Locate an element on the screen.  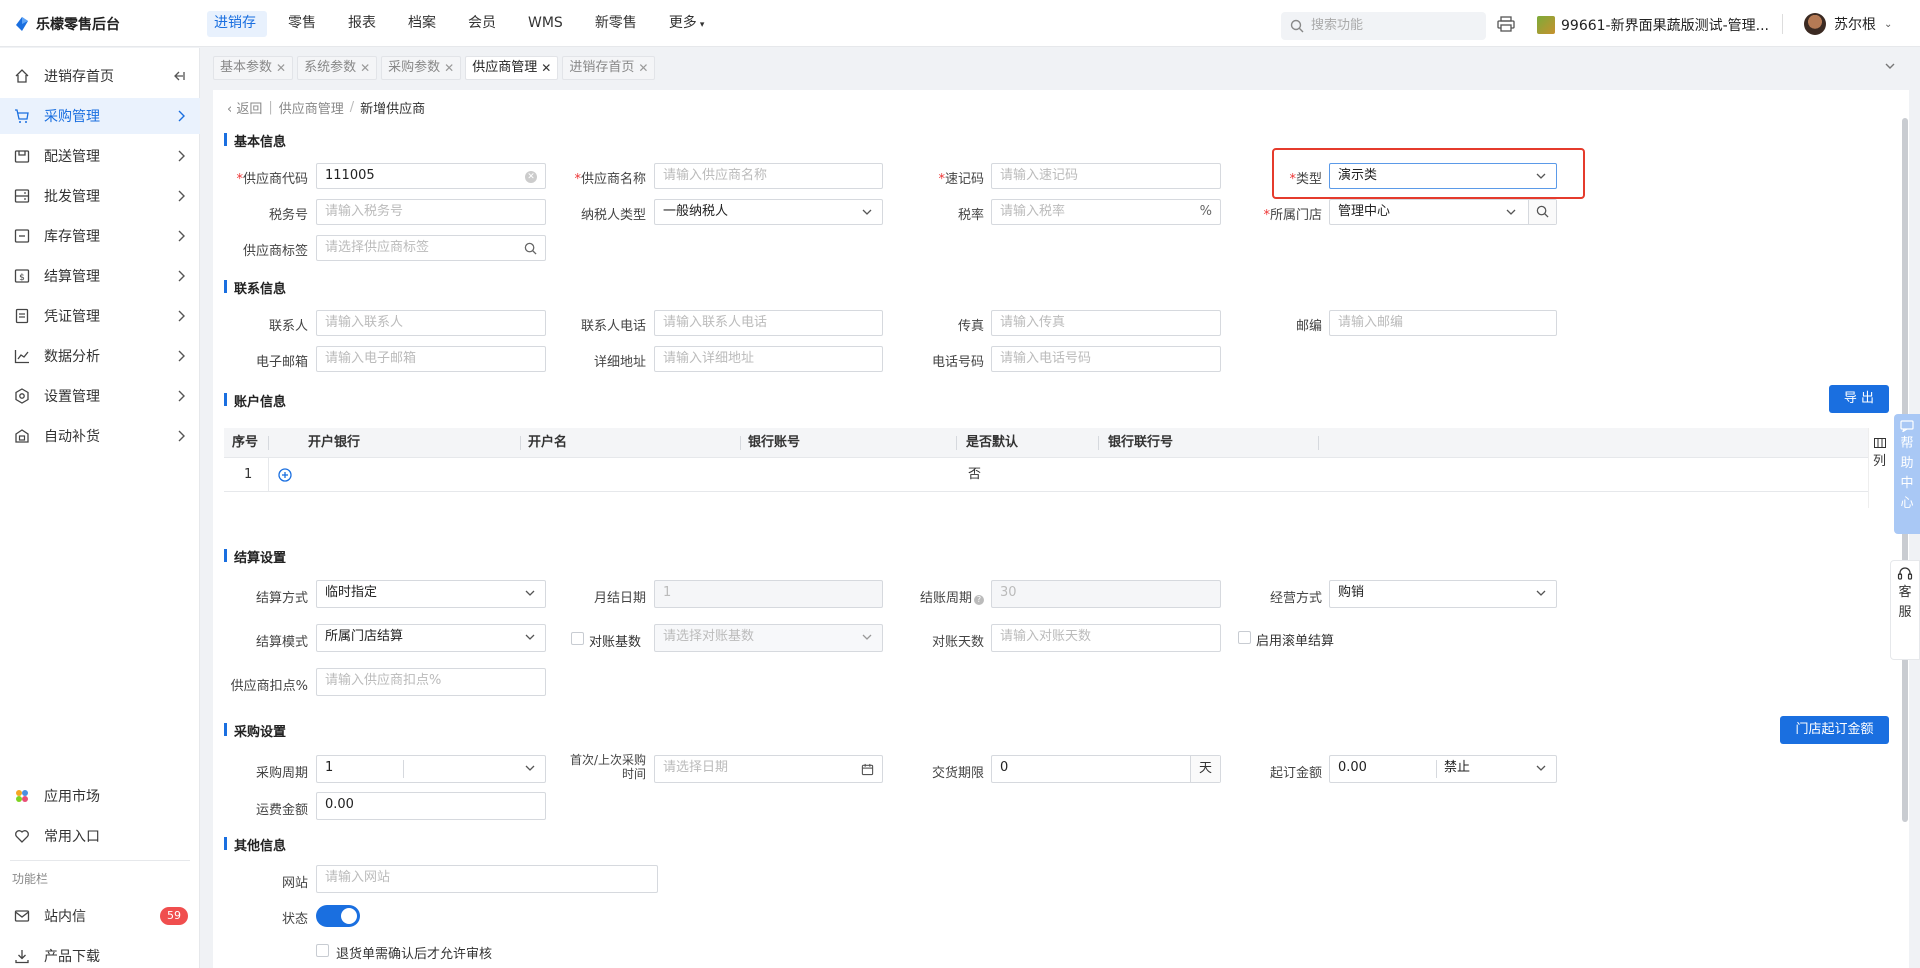
supplier-code-input: 111005 ✕ is located at coordinates (431, 176).